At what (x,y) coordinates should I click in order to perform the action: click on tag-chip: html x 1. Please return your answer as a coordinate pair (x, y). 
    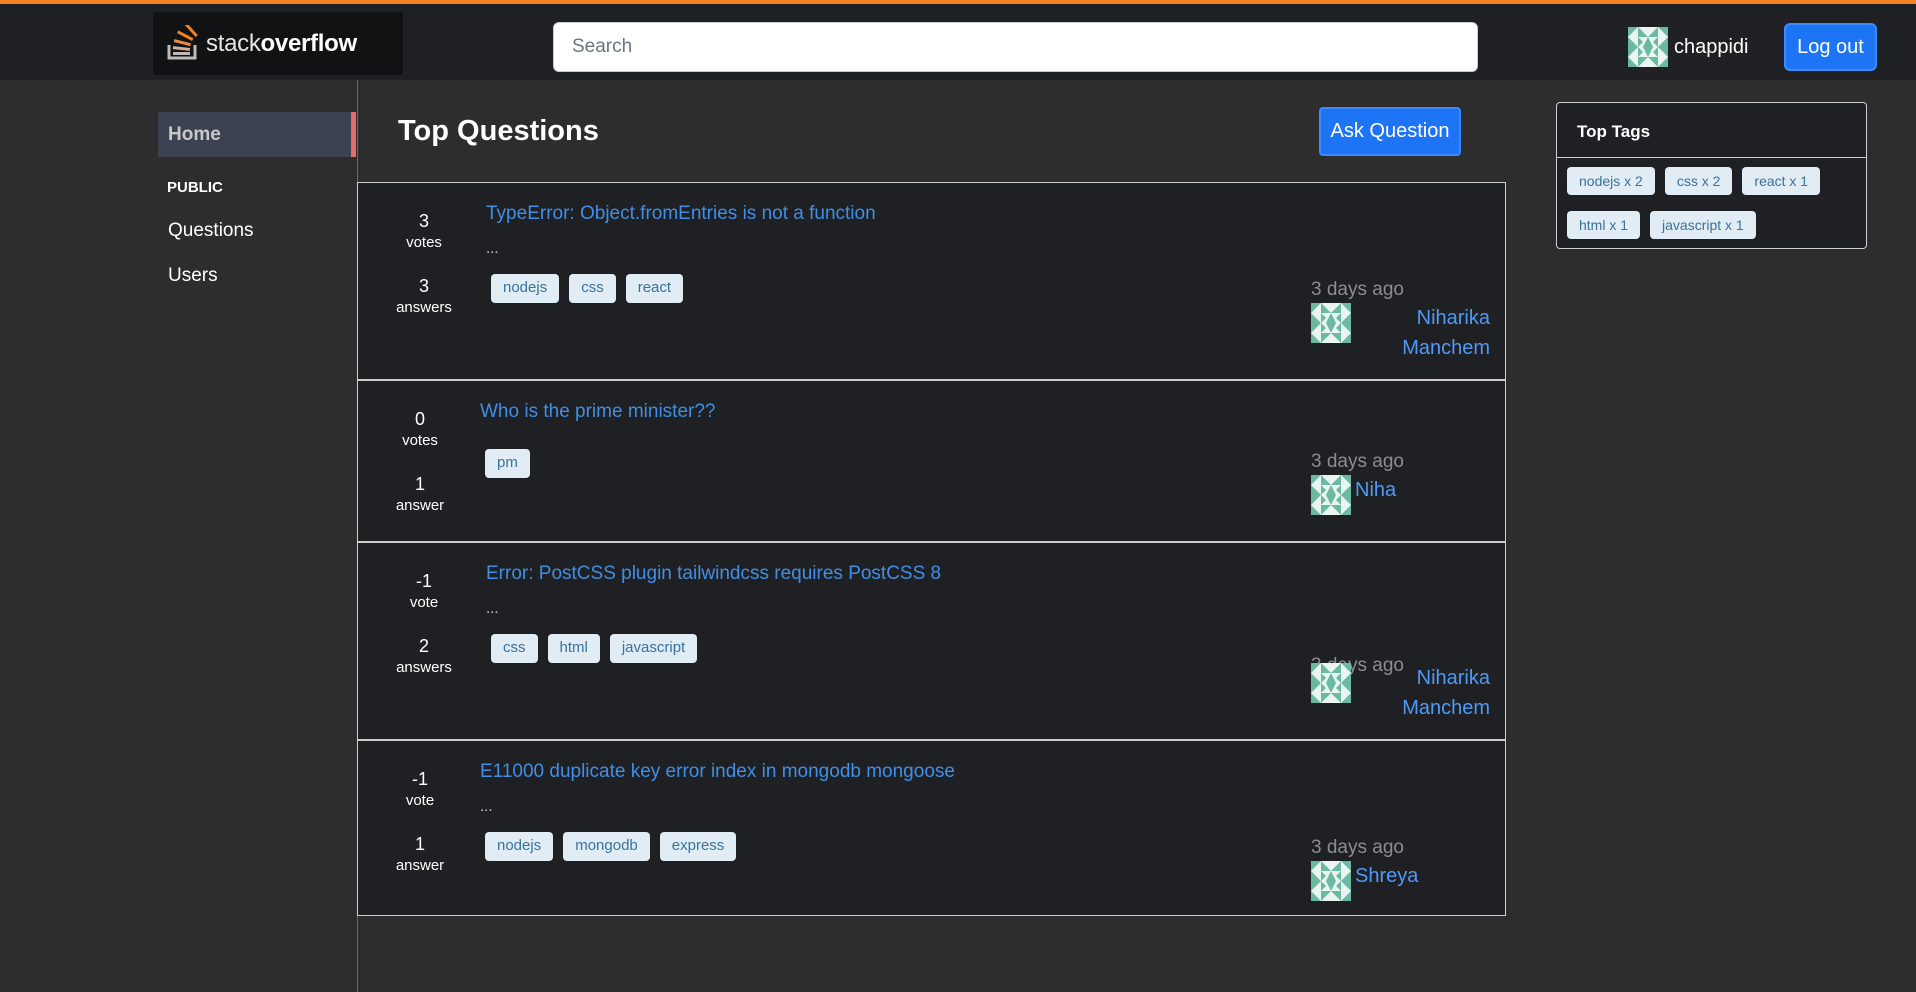
    Looking at the image, I should click on (1604, 225).